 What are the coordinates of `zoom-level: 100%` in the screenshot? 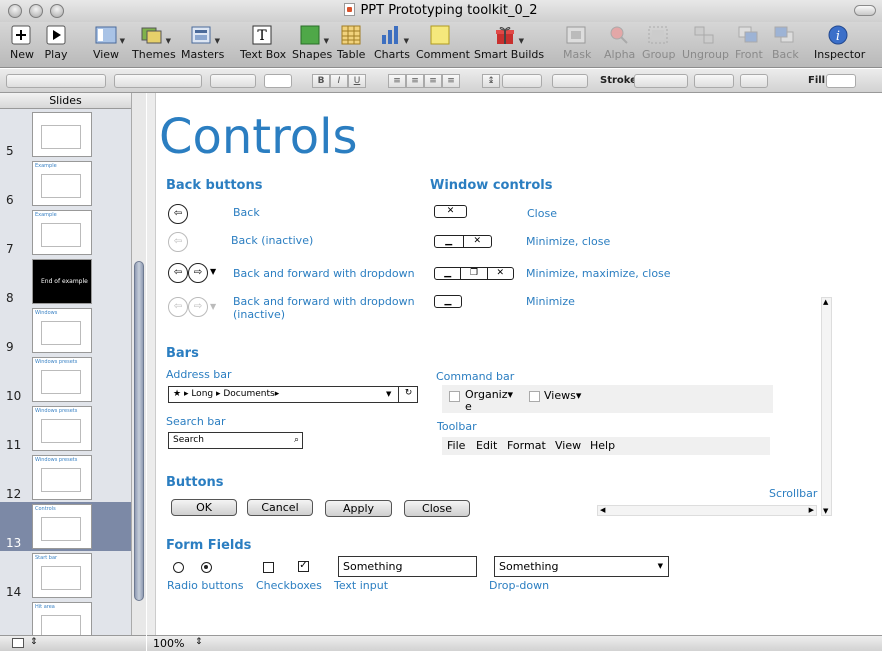 It's located at (168, 643).